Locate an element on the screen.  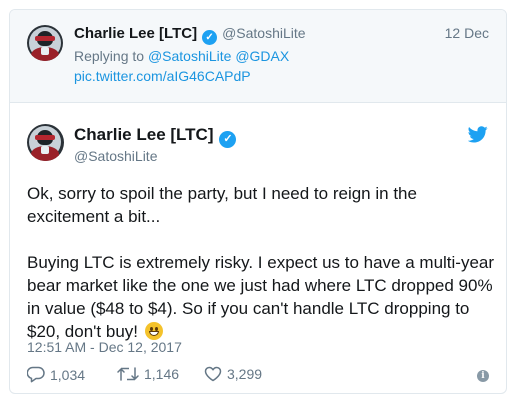
grinning-face-emoji-icon is located at coordinates (153, 331).